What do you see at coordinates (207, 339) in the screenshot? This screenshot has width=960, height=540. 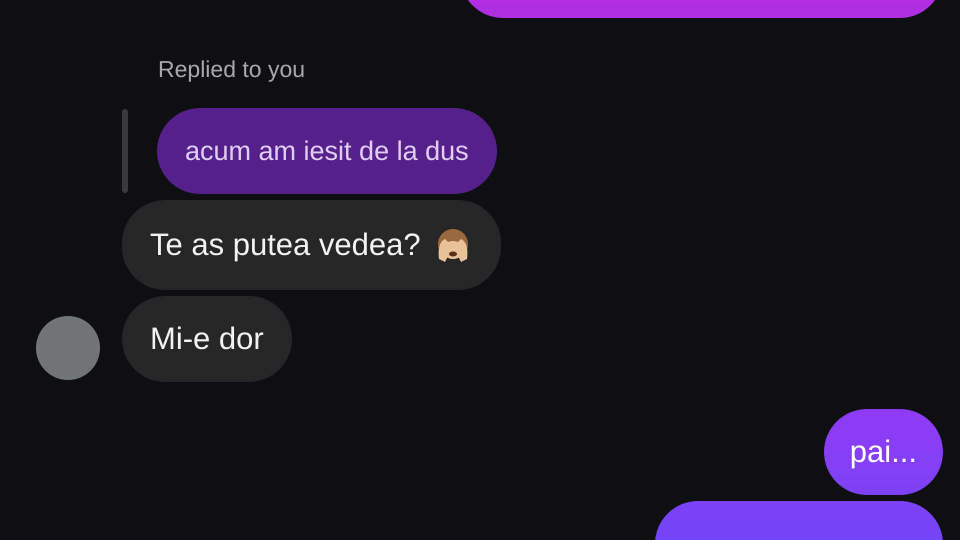 I see `message-text: Mi-e dor` at bounding box center [207, 339].